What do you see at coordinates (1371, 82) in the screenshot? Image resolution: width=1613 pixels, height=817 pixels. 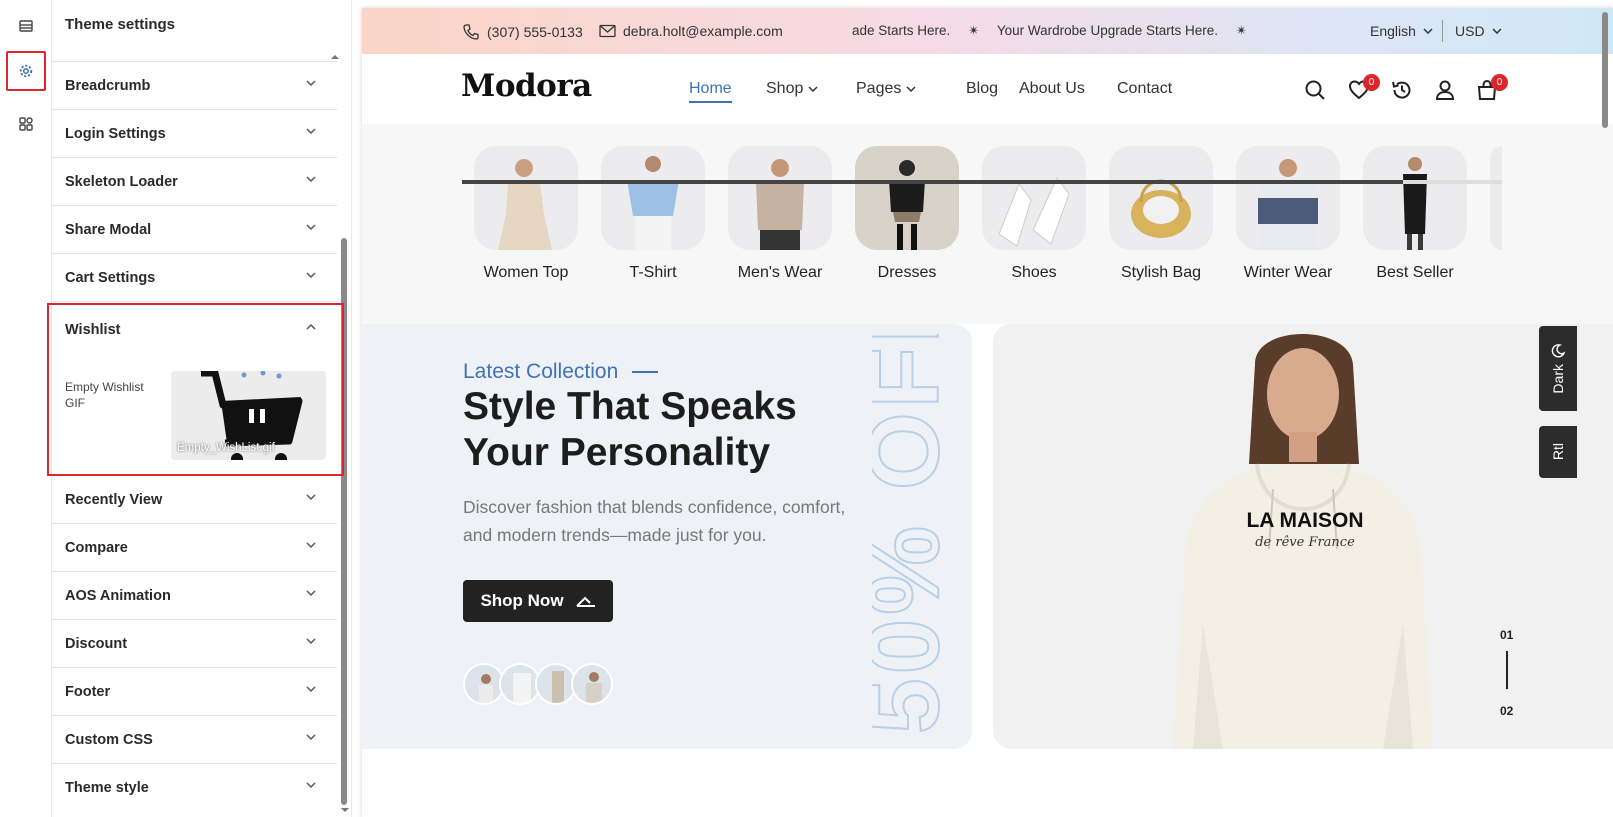 I see `wishlist-count-badge: 0` at bounding box center [1371, 82].